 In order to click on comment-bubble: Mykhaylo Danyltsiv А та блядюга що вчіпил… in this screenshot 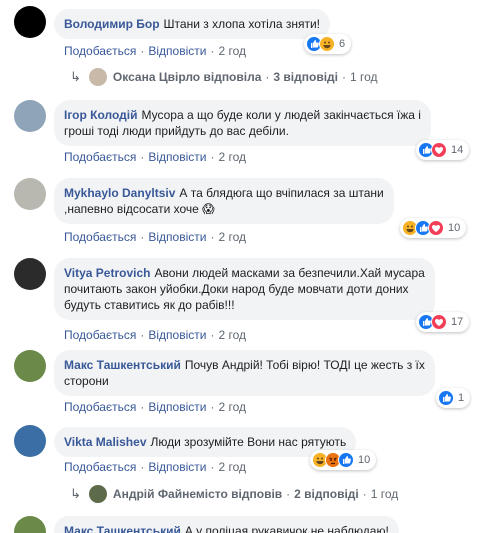, I will do `click(224, 201)`.